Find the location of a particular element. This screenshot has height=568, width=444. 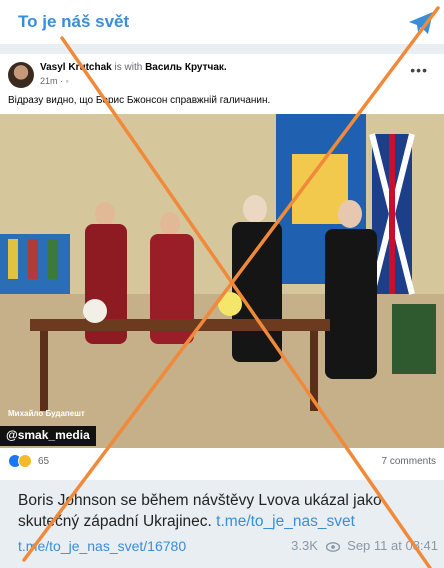

tagged-user: Василь Крутчак. is located at coordinates (186, 67).